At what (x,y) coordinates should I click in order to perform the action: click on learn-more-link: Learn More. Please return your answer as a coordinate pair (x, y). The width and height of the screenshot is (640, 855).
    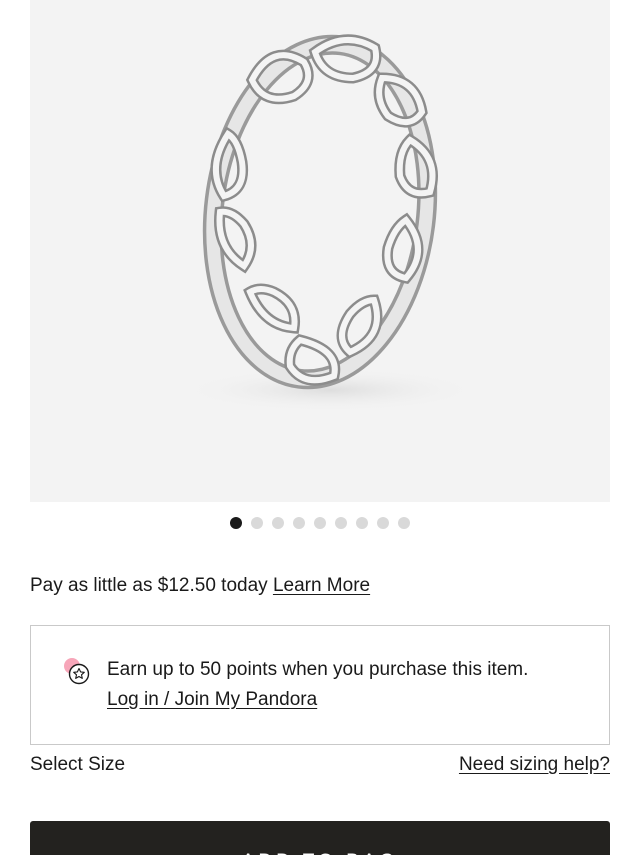
    Looking at the image, I should click on (321, 585).